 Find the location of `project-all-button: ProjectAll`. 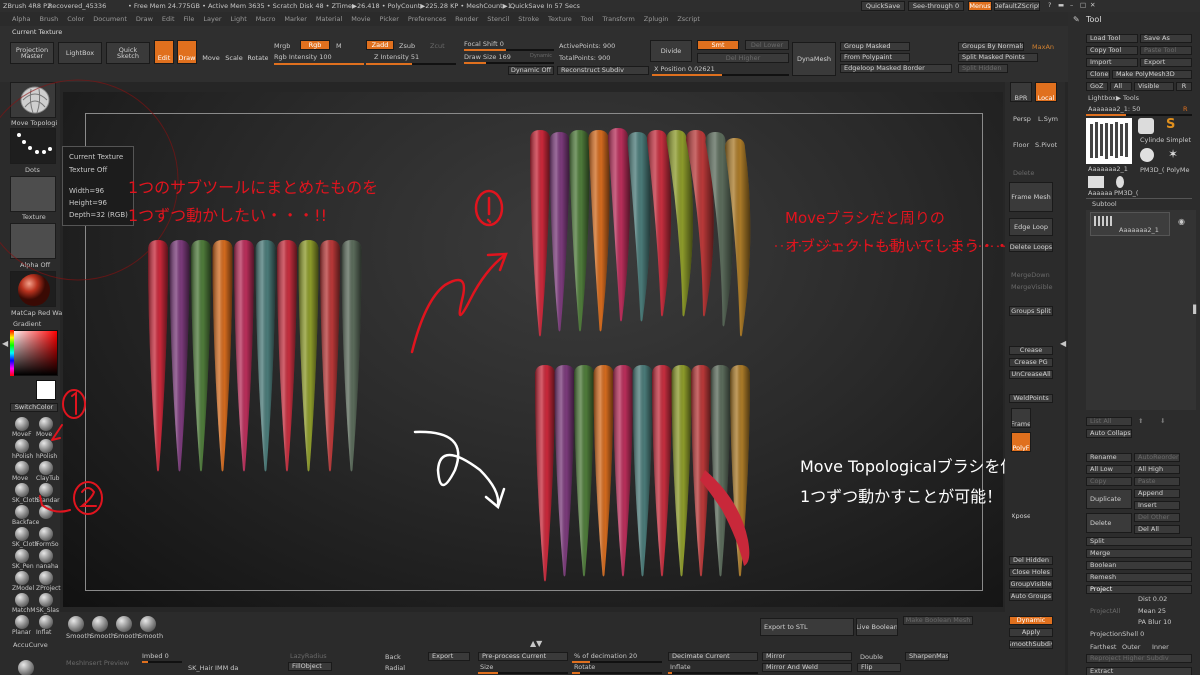

project-all-button: ProjectAll is located at coordinates (1105, 611).